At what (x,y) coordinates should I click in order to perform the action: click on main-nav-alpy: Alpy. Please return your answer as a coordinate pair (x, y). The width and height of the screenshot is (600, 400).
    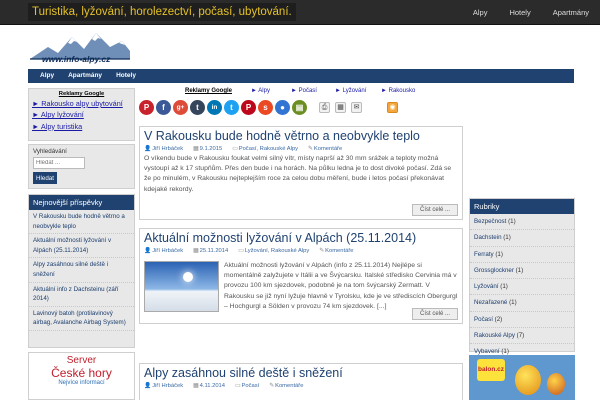
    Looking at the image, I should click on (44, 76).